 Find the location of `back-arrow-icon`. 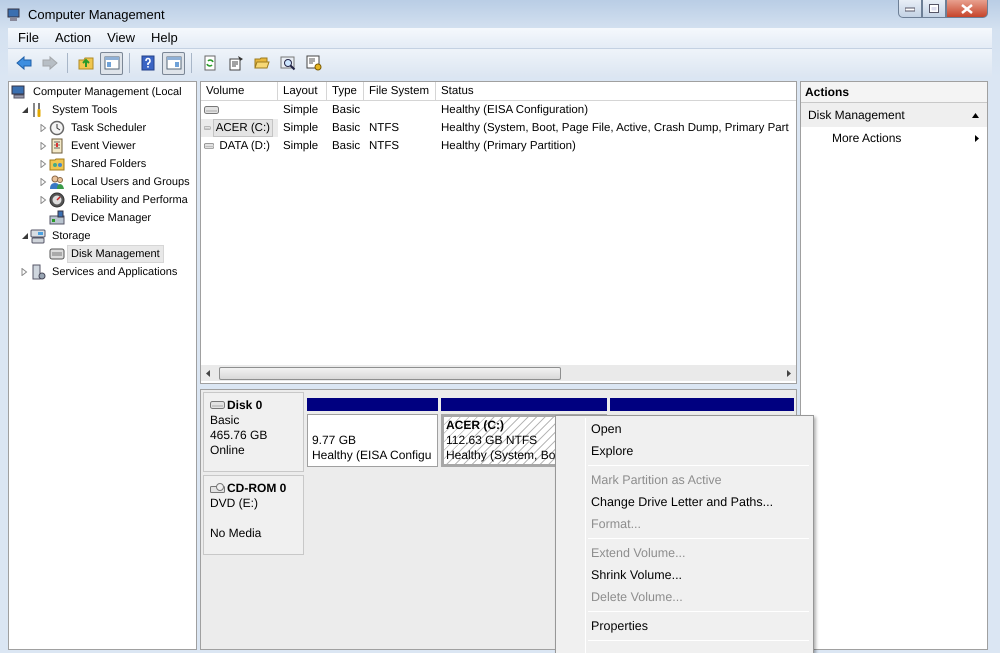

back-arrow-icon is located at coordinates (24, 63).